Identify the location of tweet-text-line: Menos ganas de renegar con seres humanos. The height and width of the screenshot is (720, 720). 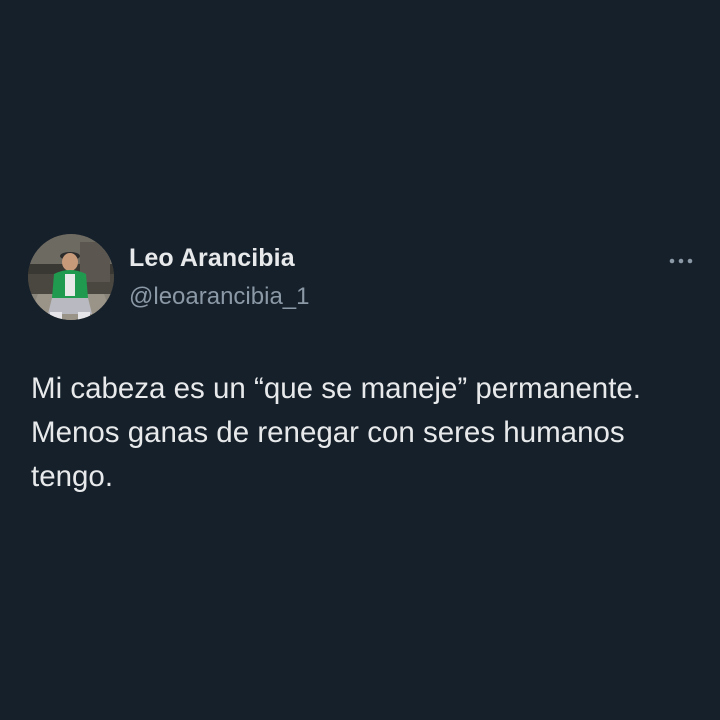
(328, 432).